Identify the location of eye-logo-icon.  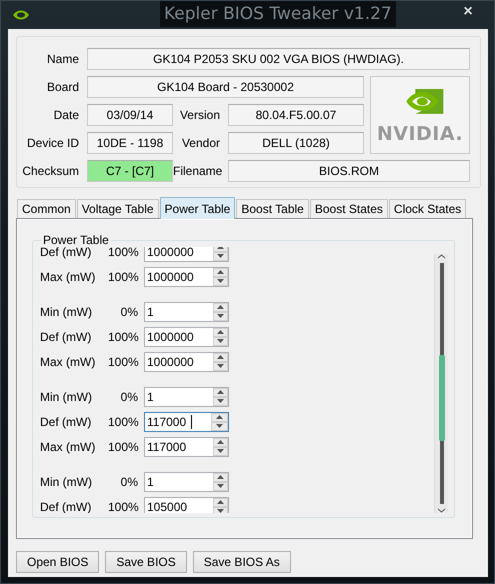
(21, 15).